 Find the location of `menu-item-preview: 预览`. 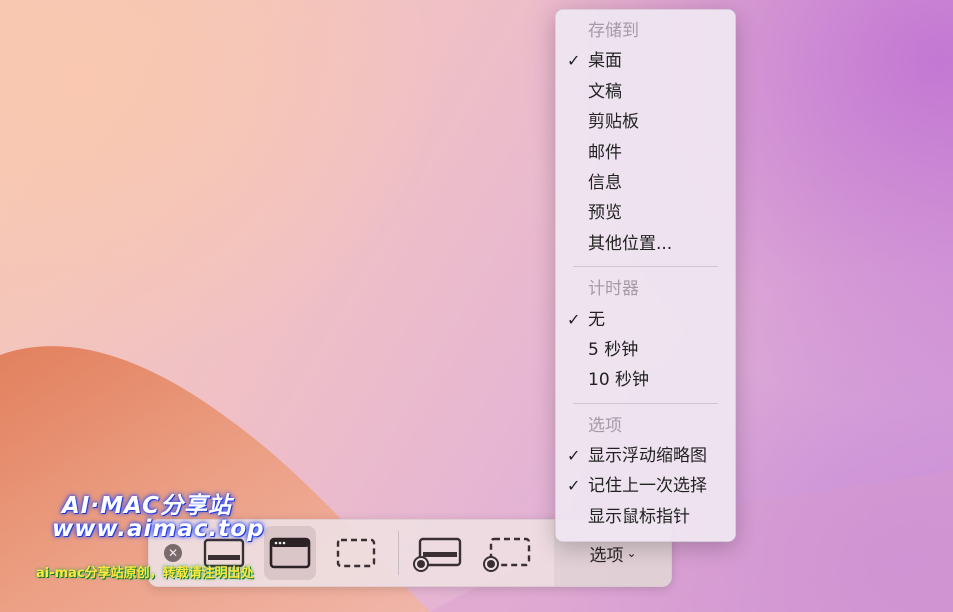

menu-item-preview: 预览 is located at coordinates (645, 213).